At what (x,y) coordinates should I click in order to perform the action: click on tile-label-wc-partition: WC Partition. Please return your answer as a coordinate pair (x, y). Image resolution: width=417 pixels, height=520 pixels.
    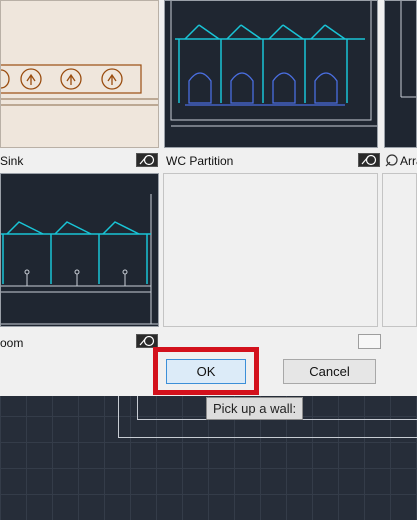
    Looking at the image, I should click on (200, 161).